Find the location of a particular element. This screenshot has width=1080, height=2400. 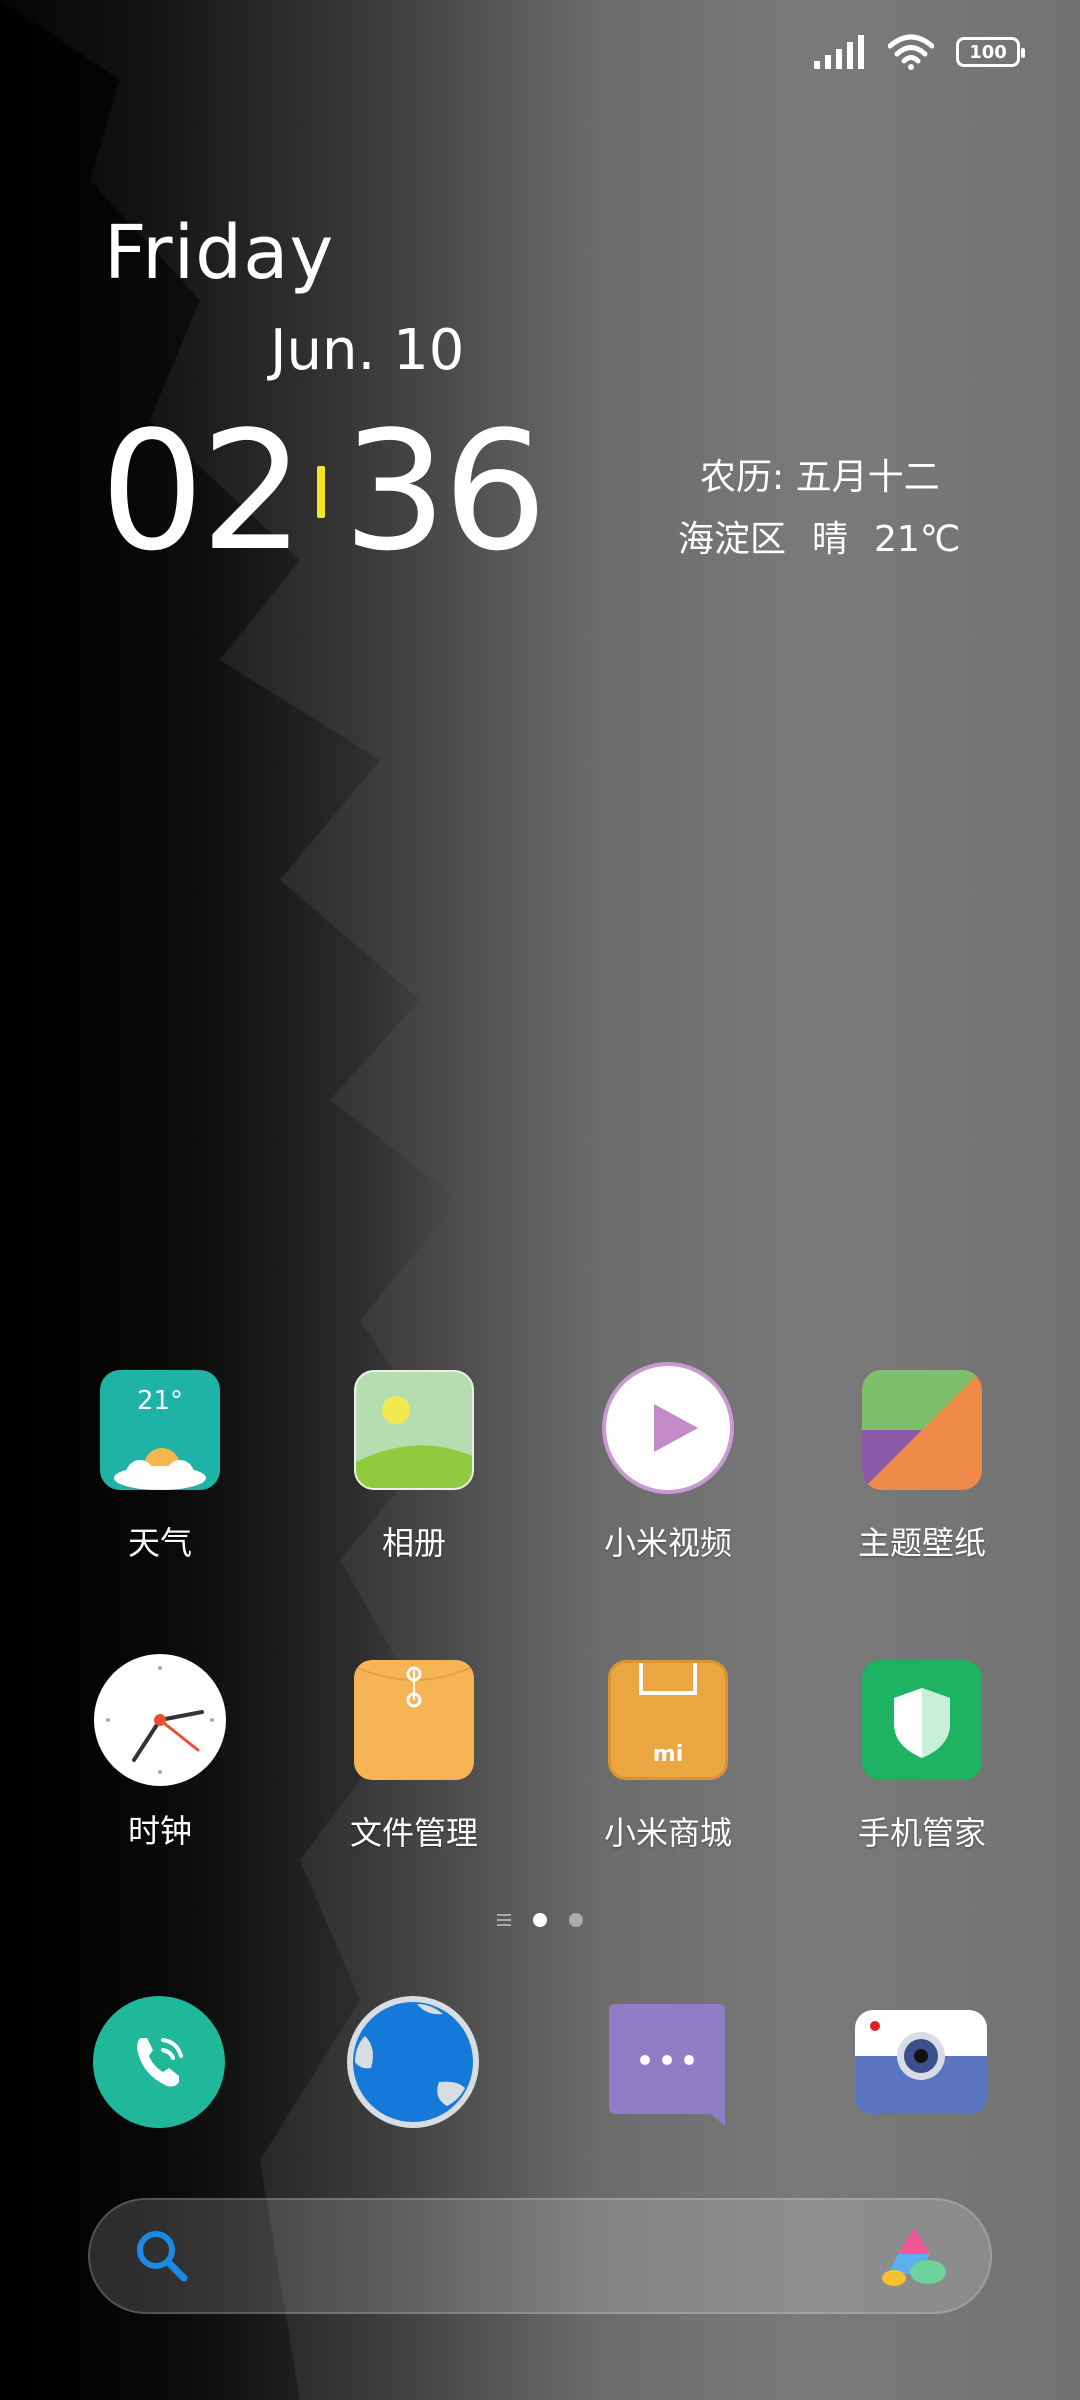

mi-store-badge: mi is located at coordinates (668, 1754).